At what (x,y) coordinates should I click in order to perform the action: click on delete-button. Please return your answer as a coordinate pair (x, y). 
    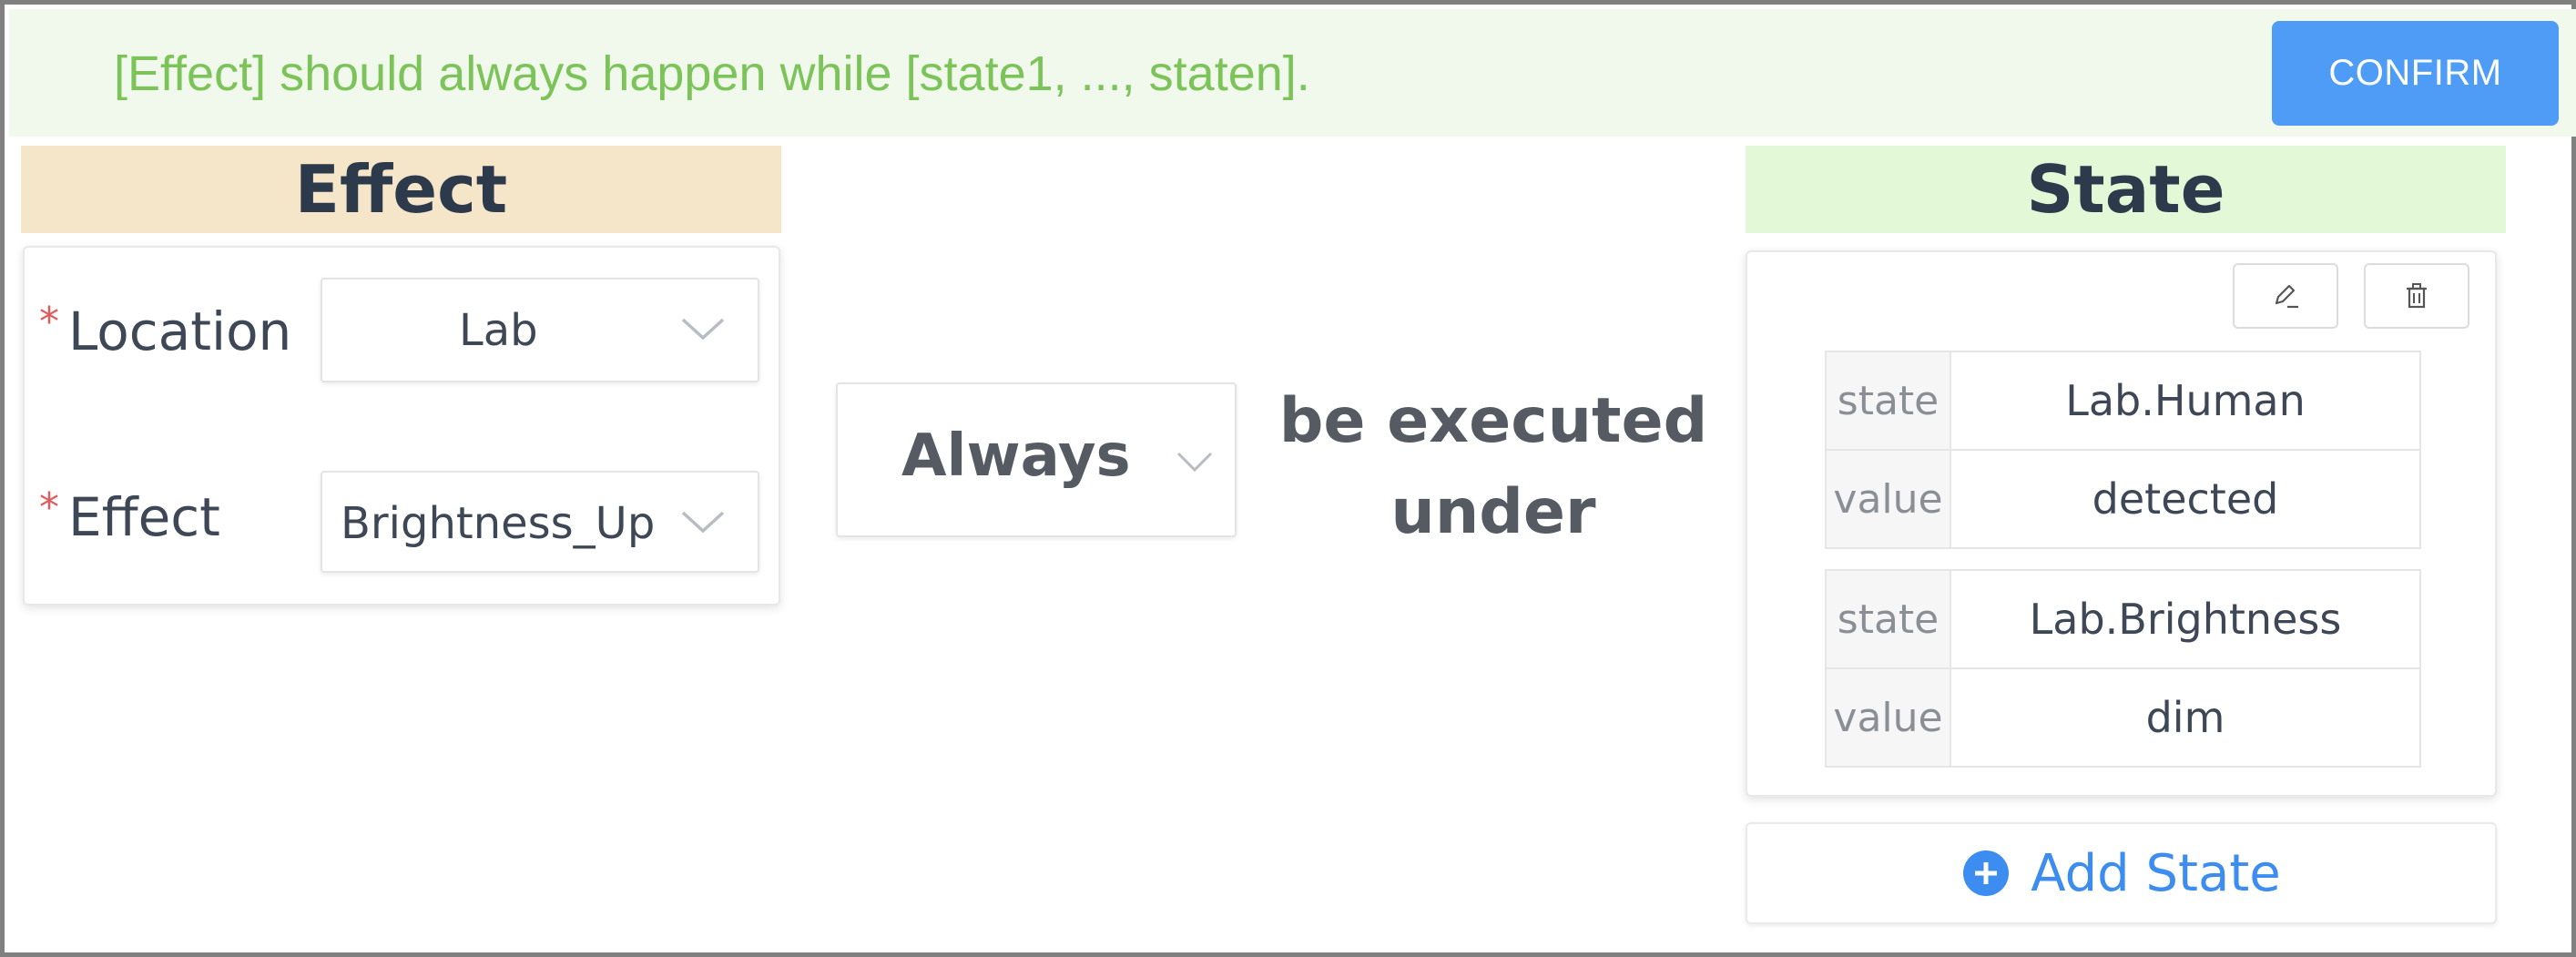
    Looking at the image, I should click on (2416, 296).